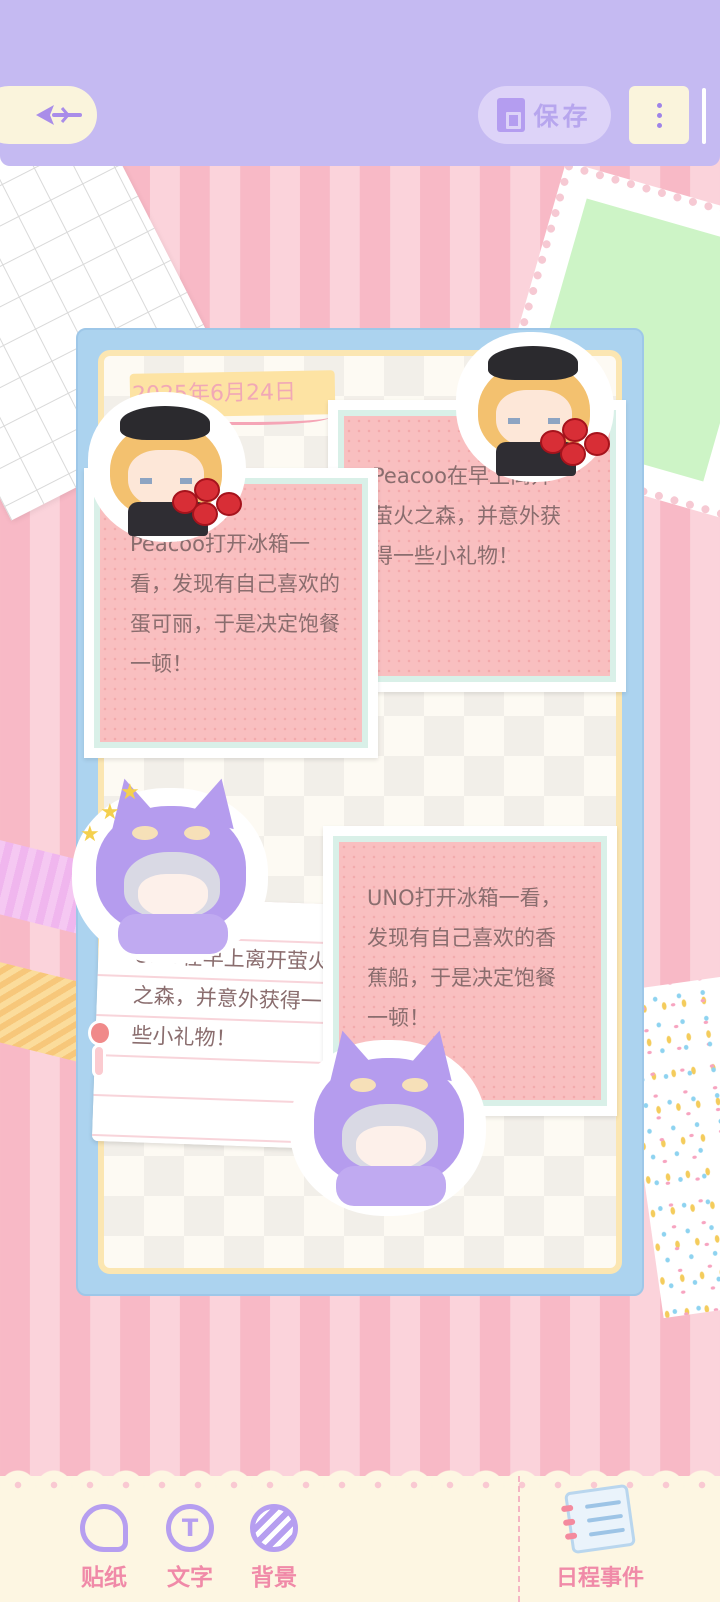 The height and width of the screenshot is (1602, 720). I want to click on back-button, so click(48, 115).